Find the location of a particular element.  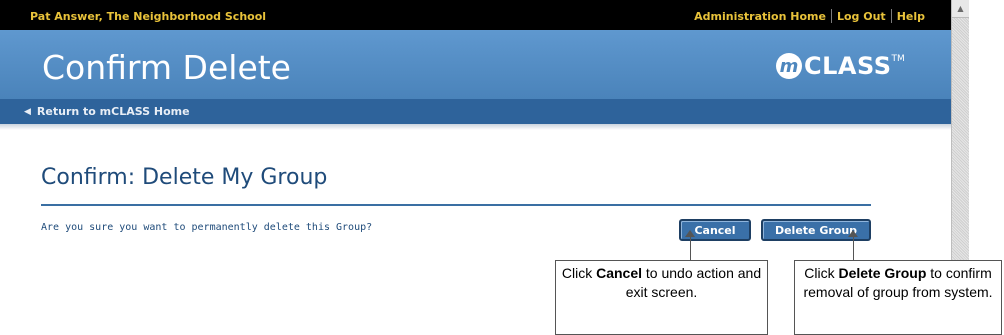

mclass-logo: m CLASS TM is located at coordinates (840, 66).